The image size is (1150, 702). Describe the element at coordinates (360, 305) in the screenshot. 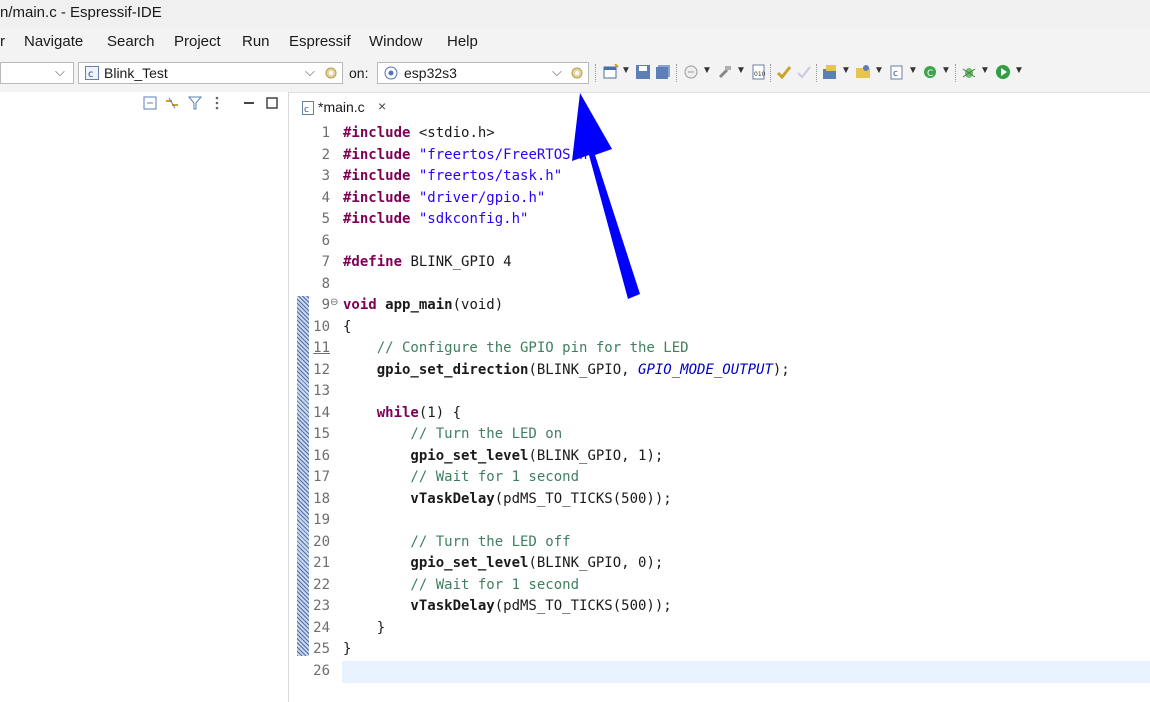

I see `code-keyword: void` at that location.